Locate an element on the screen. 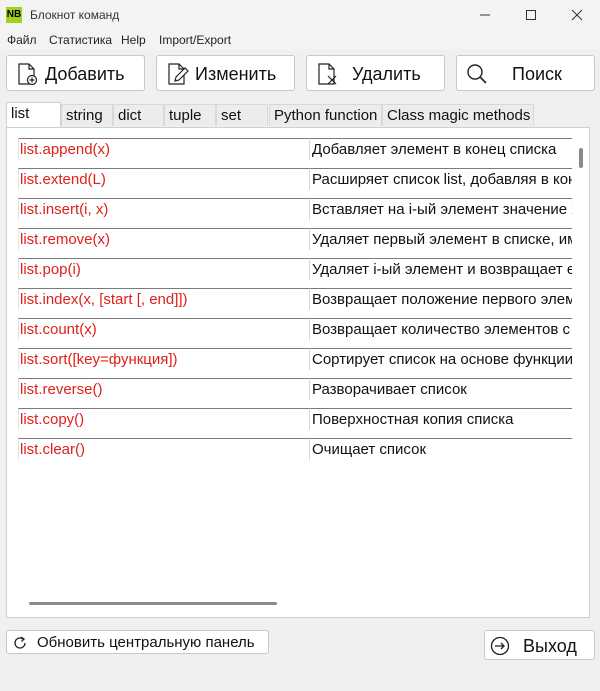 The image size is (600, 691). title-bar: NB Блокнот команд is located at coordinates (300, 15).